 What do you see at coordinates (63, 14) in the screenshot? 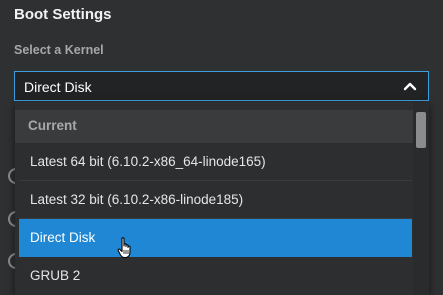
I see `boot-settings-title: Boot Settings` at bounding box center [63, 14].